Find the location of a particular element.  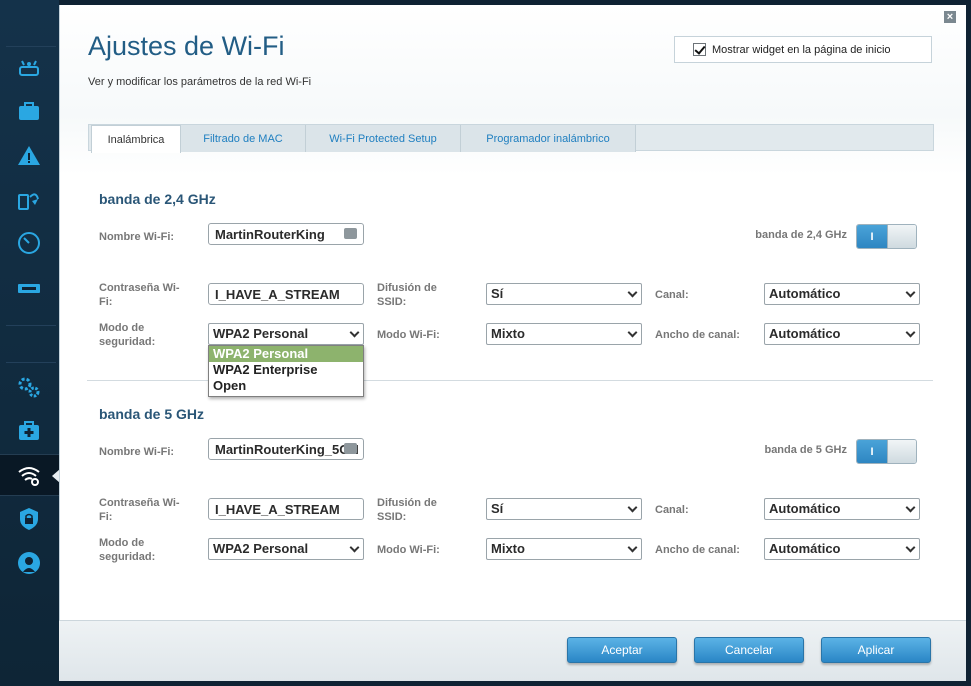

dropdown-option-wpa2-enterprise: WPA2 Enterprise is located at coordinates (286, 370).